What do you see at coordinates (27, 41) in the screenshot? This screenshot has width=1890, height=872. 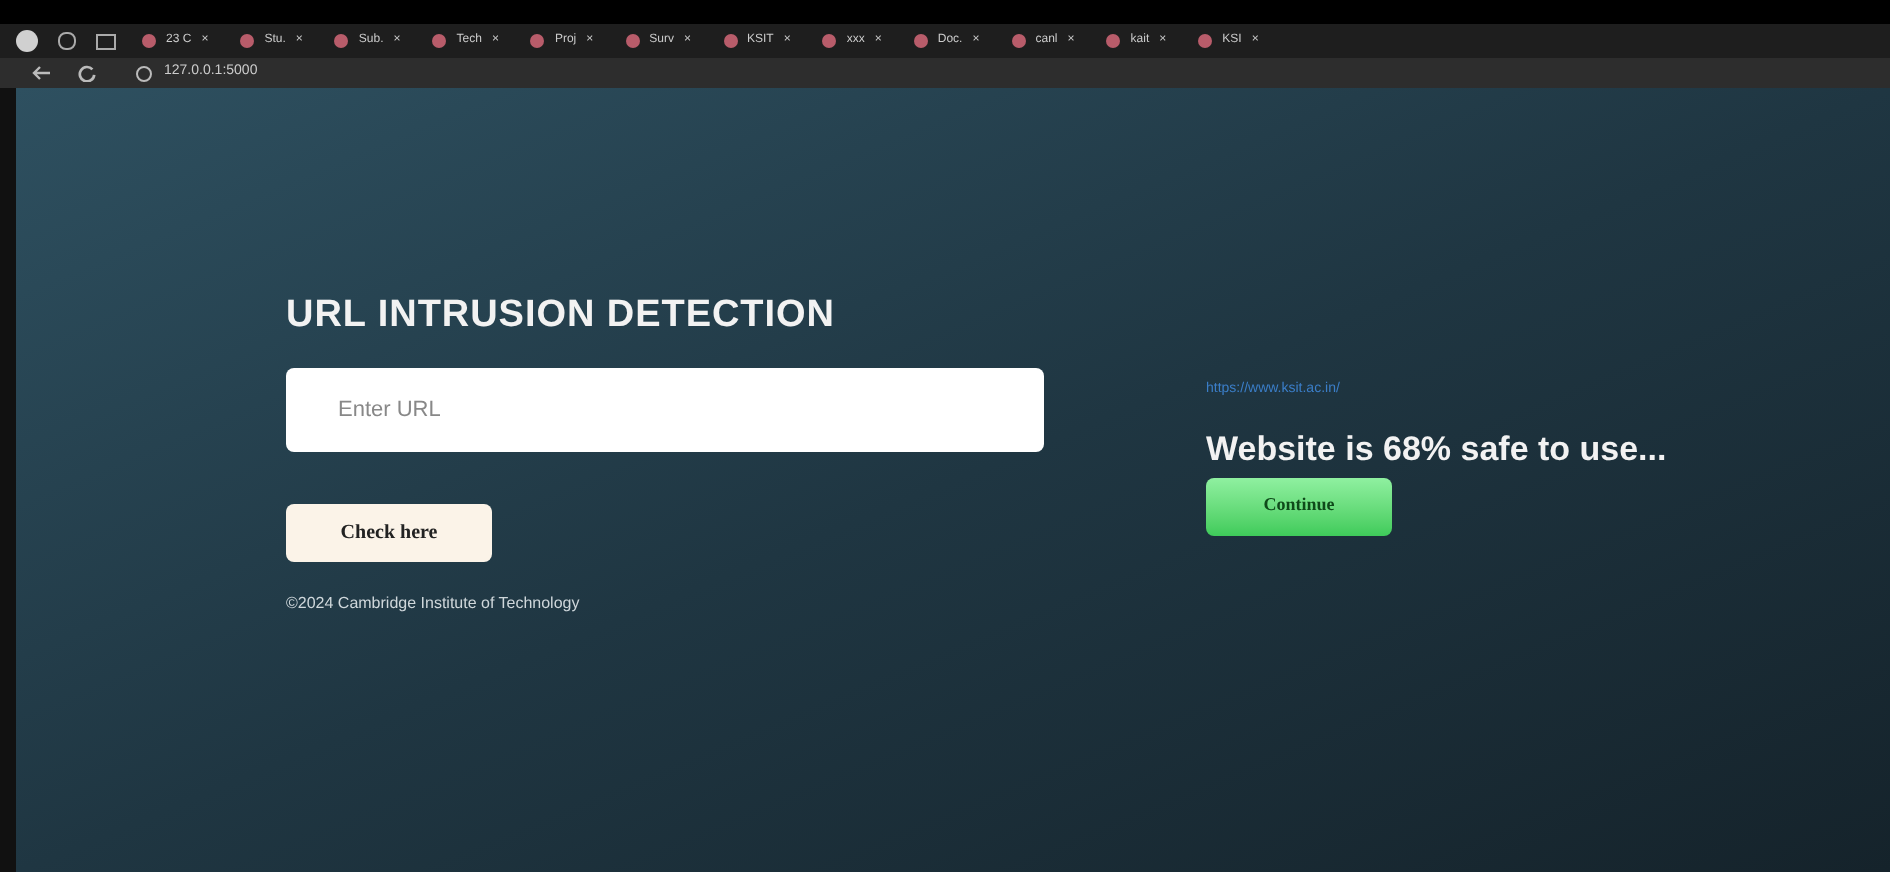 I see `profile-icon` at bounding box center [27, 41].